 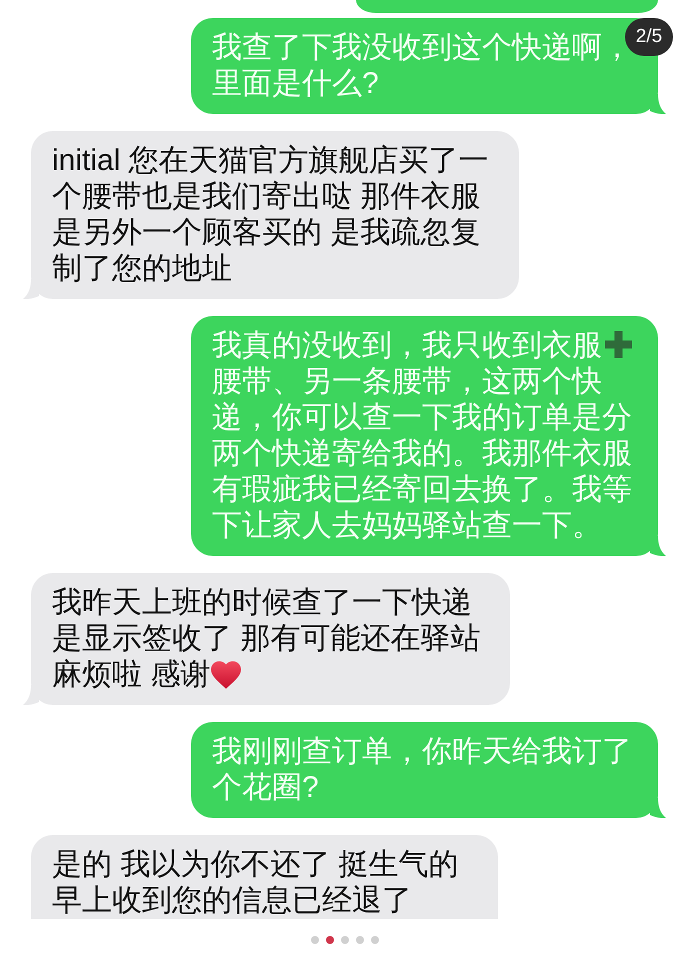 What do you see at coordinates (226, 675) in the screenshot?
I see `heart-icon` at bounding box center [226, 675].